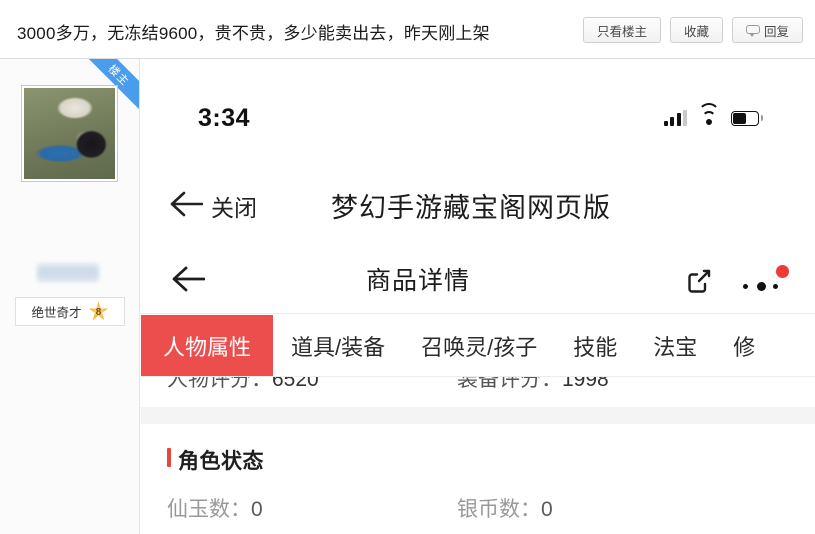 The width and height of the screenshot is (815, 534). Describe the element at coordinates (744, 345) in the screenshot. I see `tab-cultivation: 修` at that location.